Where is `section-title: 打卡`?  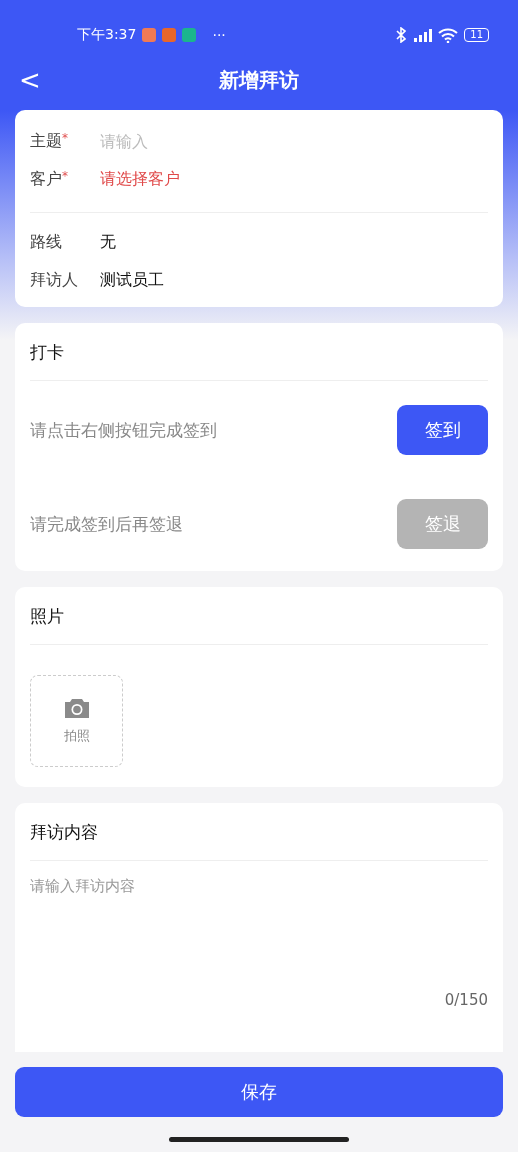 section-title: 打卡 is located at coordinates (47, 352).